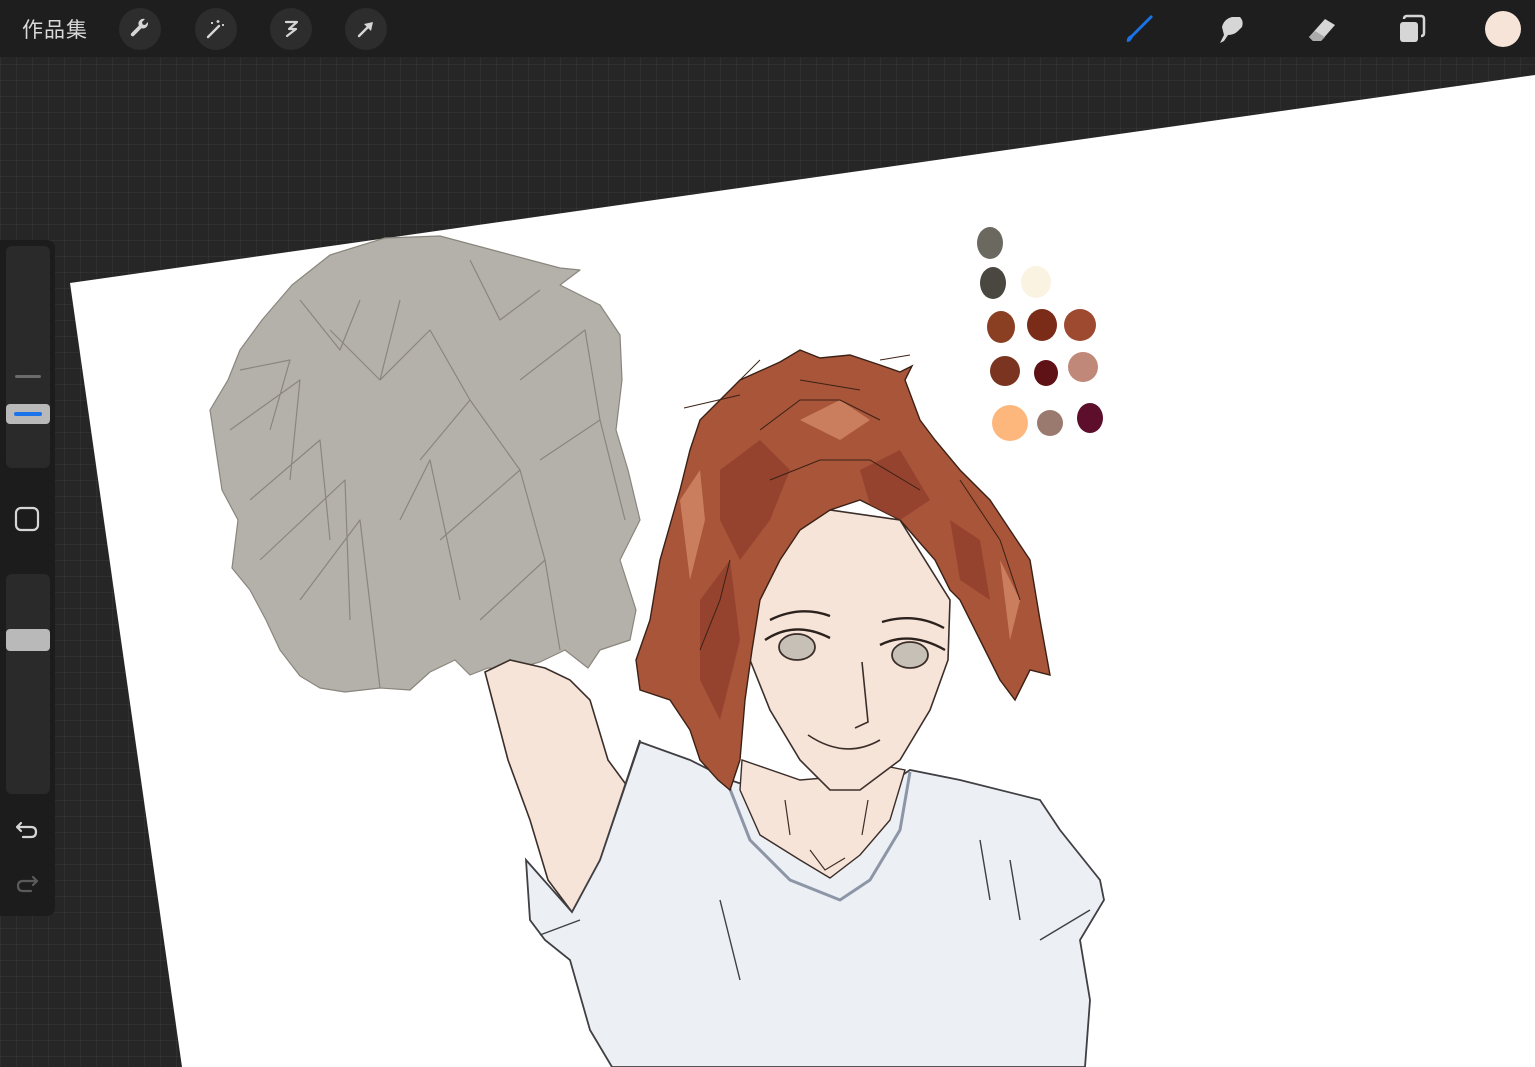 This screenshot has width=1535, height=1067. Describe the element at coordinates (28, 357) in the screenshot. I see `brush-size-slider` at that location.